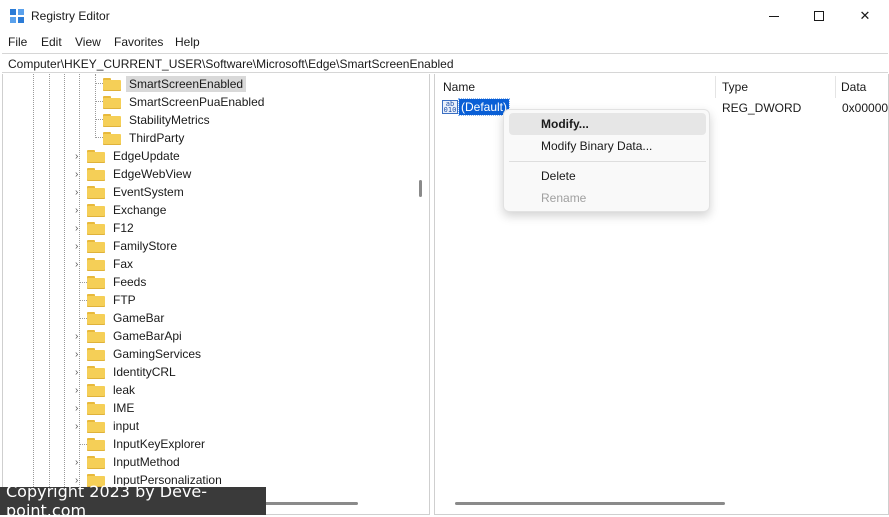 The image size is (889, 517). What do you see at coordinates (17, 16) in the screenshot?
I see `registry-editor-app-icon` at bounding box center [17, 16].